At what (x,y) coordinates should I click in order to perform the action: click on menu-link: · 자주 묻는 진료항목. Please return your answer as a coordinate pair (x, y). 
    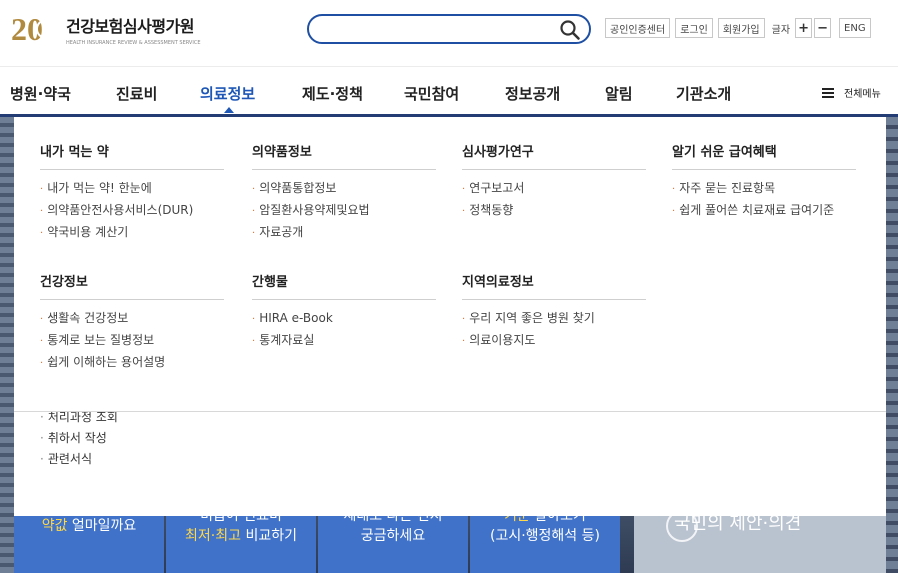
    Looking at the image, I should click on (764, 189).